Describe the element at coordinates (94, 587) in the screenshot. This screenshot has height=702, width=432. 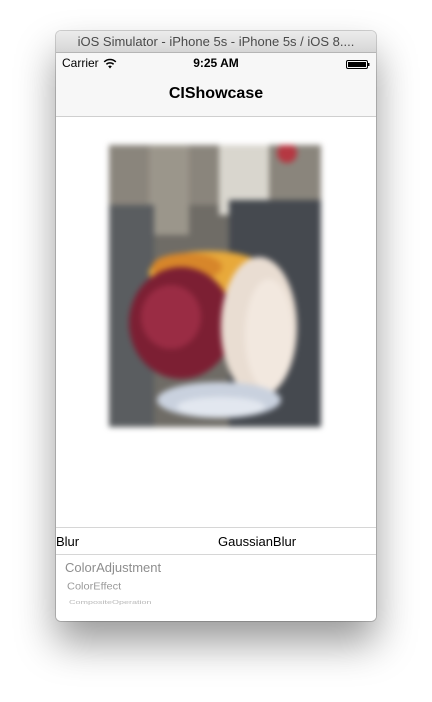
I see `picker-item-color-effect: ColorEffect` at that location.